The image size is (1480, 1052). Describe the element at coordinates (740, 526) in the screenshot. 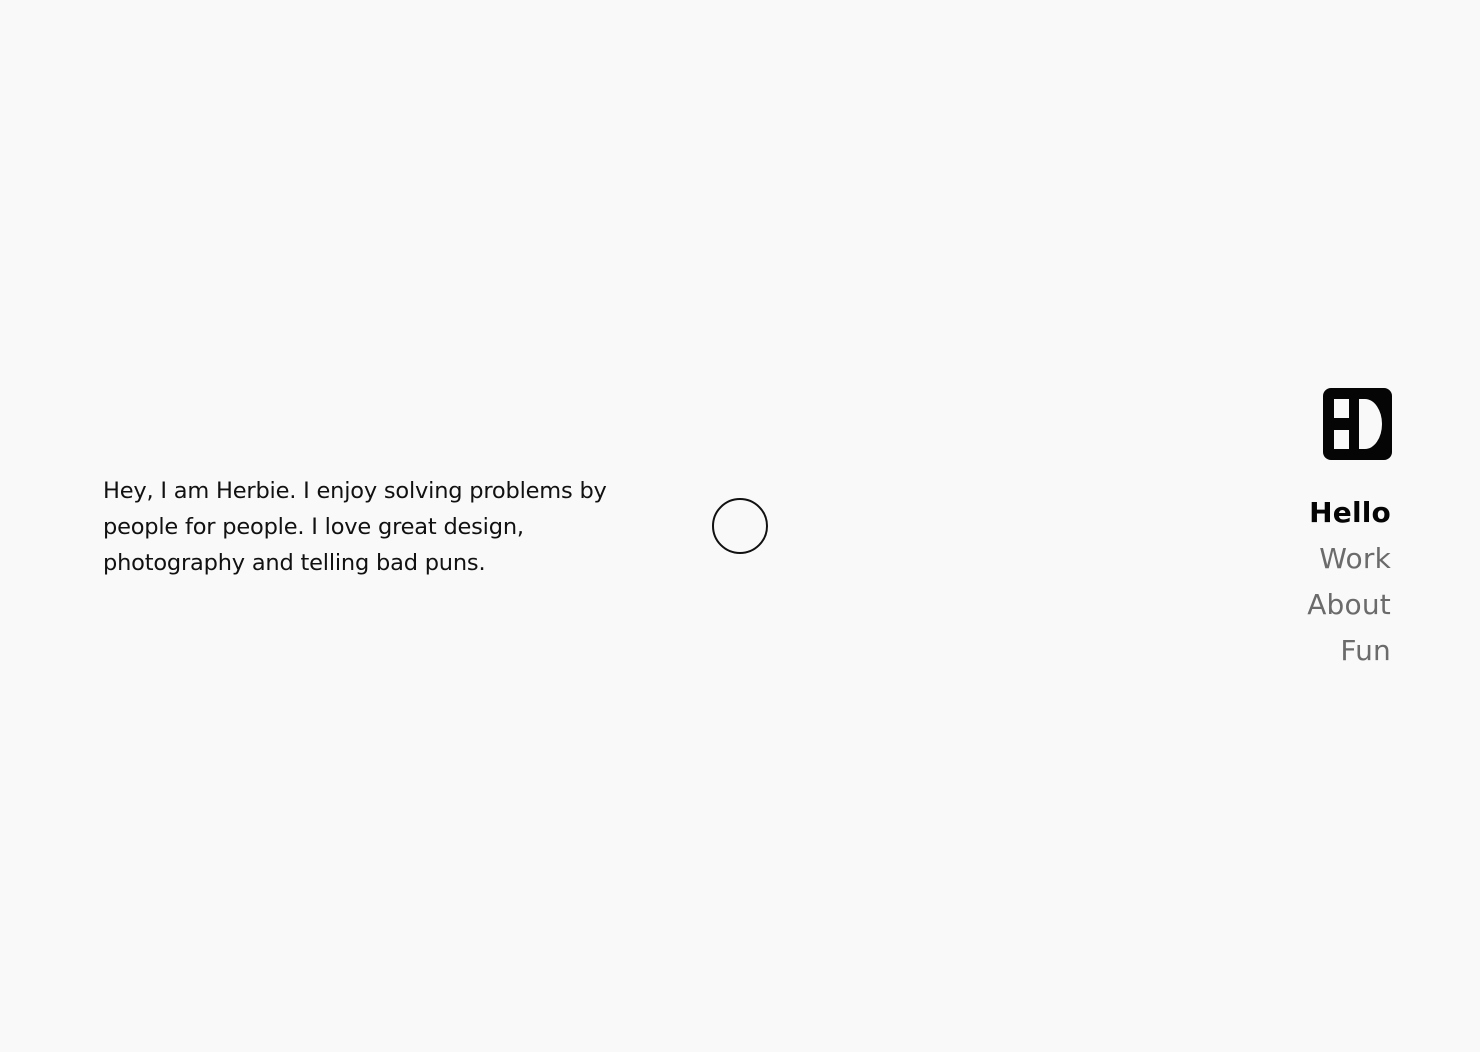

I see `cursor-circle-icon` at that location.